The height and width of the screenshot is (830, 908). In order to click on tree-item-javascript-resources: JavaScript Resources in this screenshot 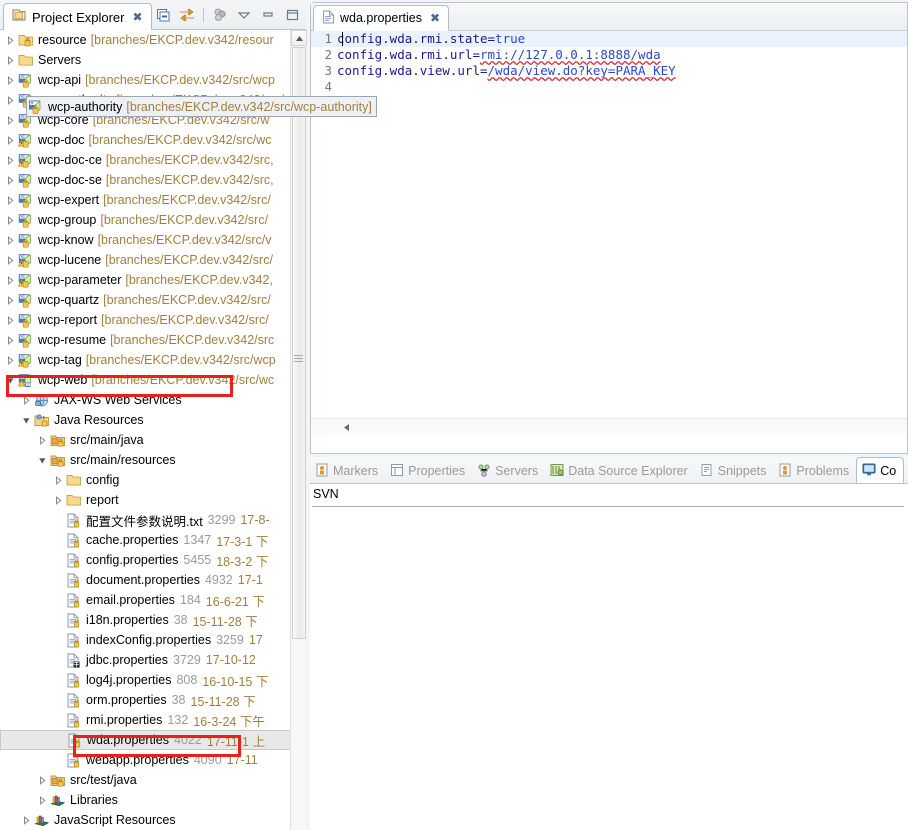, I will do `click(153, 820)`.